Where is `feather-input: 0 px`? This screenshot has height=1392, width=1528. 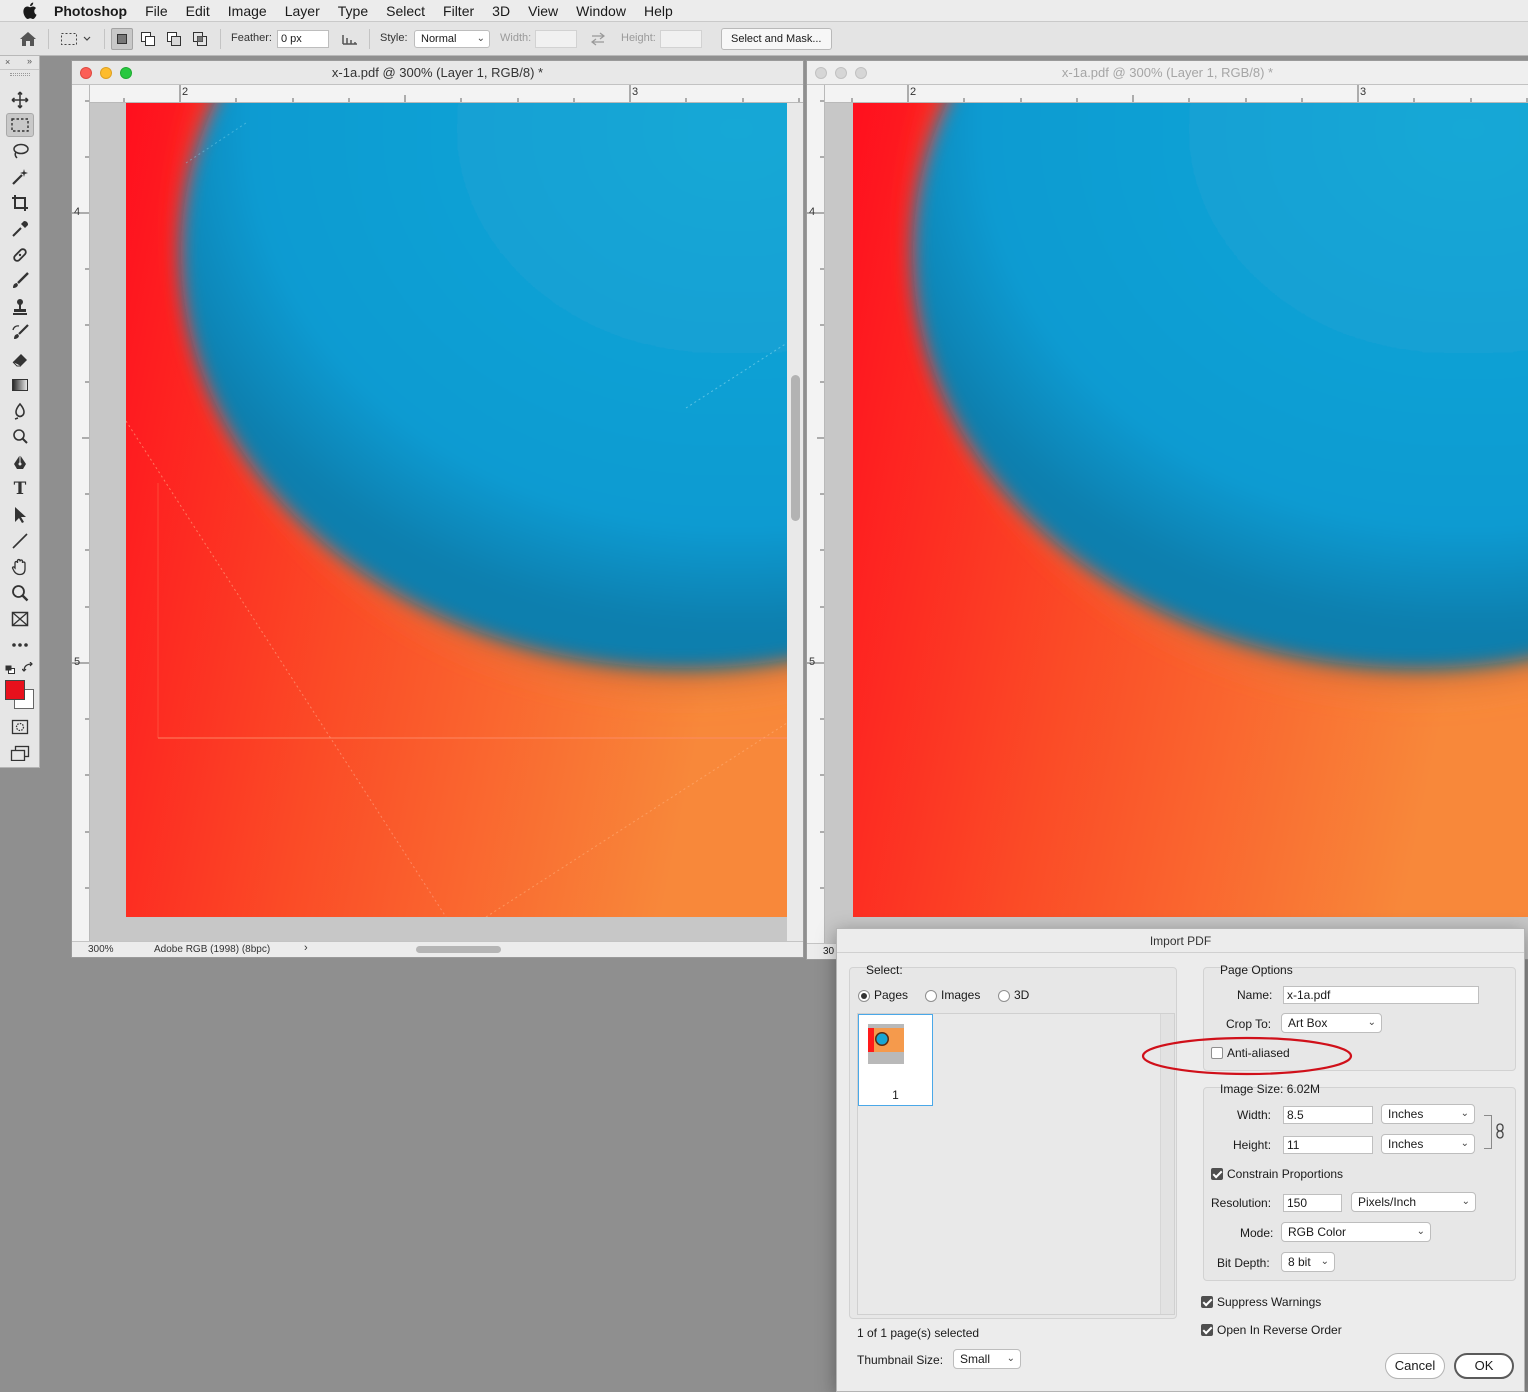 feather-input: 0 px is located at coordinates (303, 39).